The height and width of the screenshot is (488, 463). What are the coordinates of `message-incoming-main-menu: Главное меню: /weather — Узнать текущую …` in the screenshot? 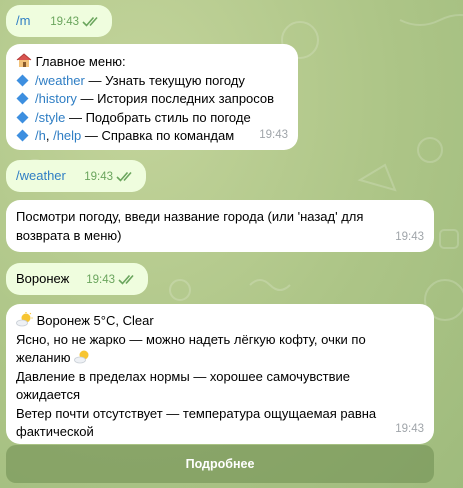 It's located at (152, 97).